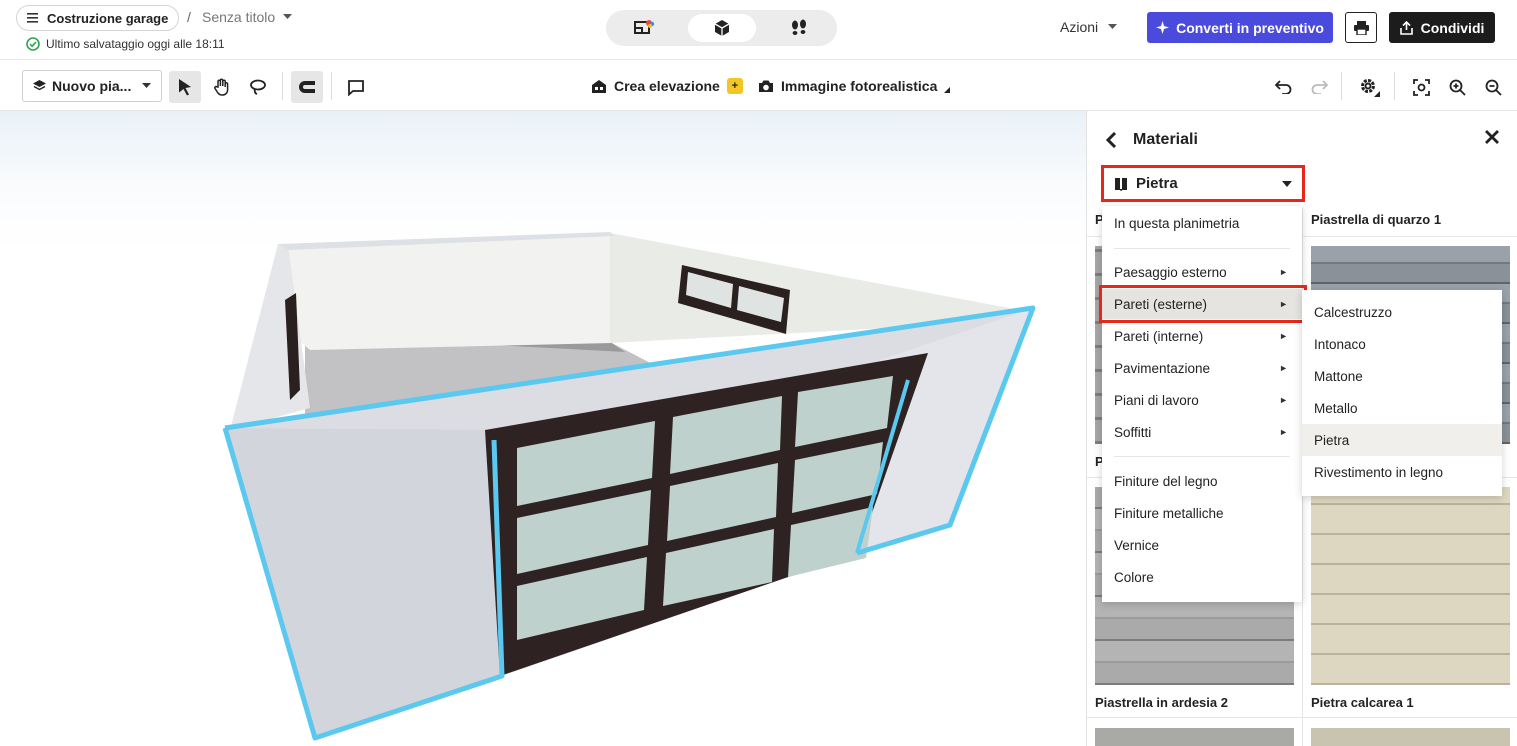  I want to click on convert-to-quote-button: Converti in preventivo, so click(1240, 27).